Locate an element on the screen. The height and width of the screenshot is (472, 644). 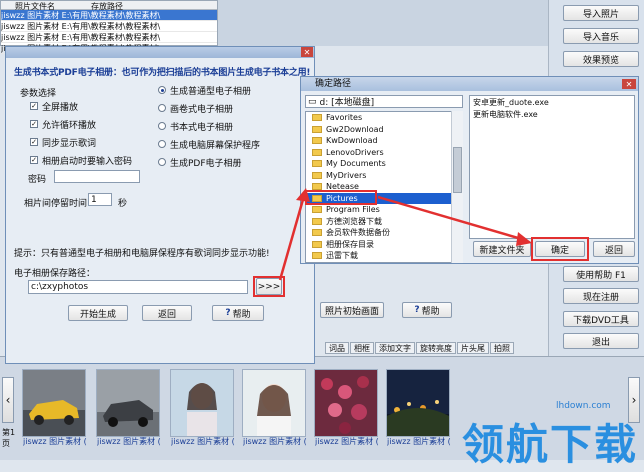
lyrics-checkbox: ✓ is located at coordinates (34, 142).